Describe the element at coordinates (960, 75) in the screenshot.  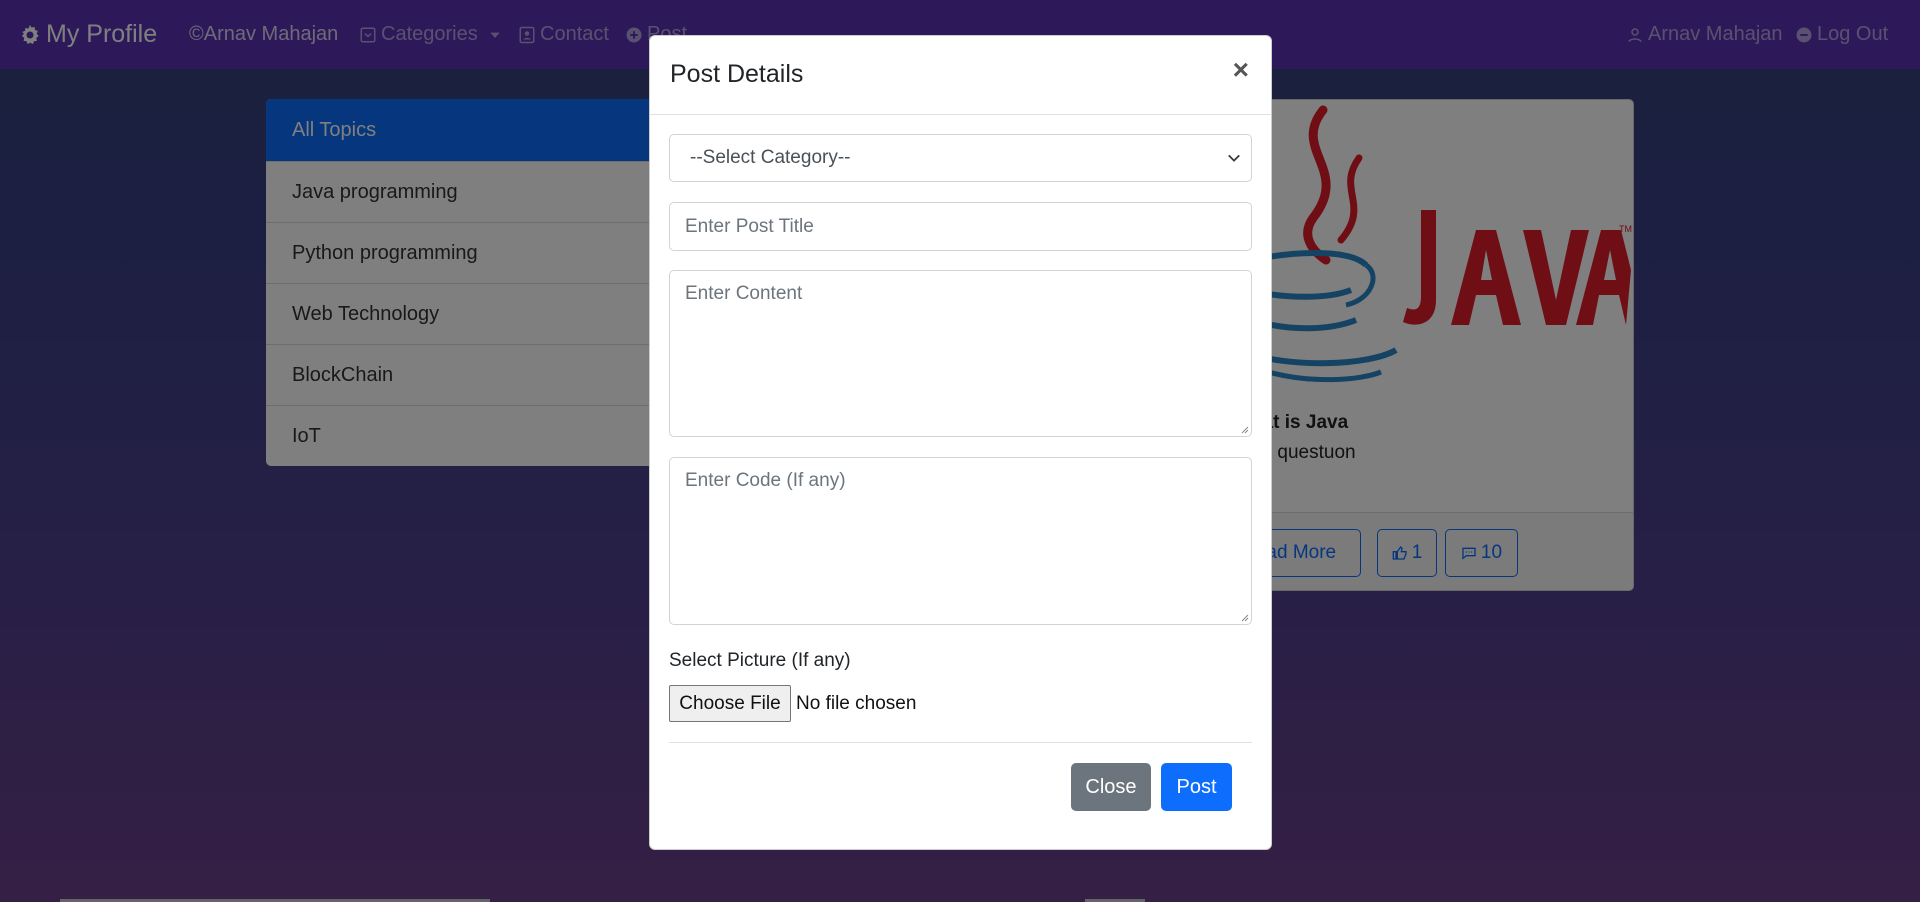
I see `modal-header: Post Details ×` at that location.